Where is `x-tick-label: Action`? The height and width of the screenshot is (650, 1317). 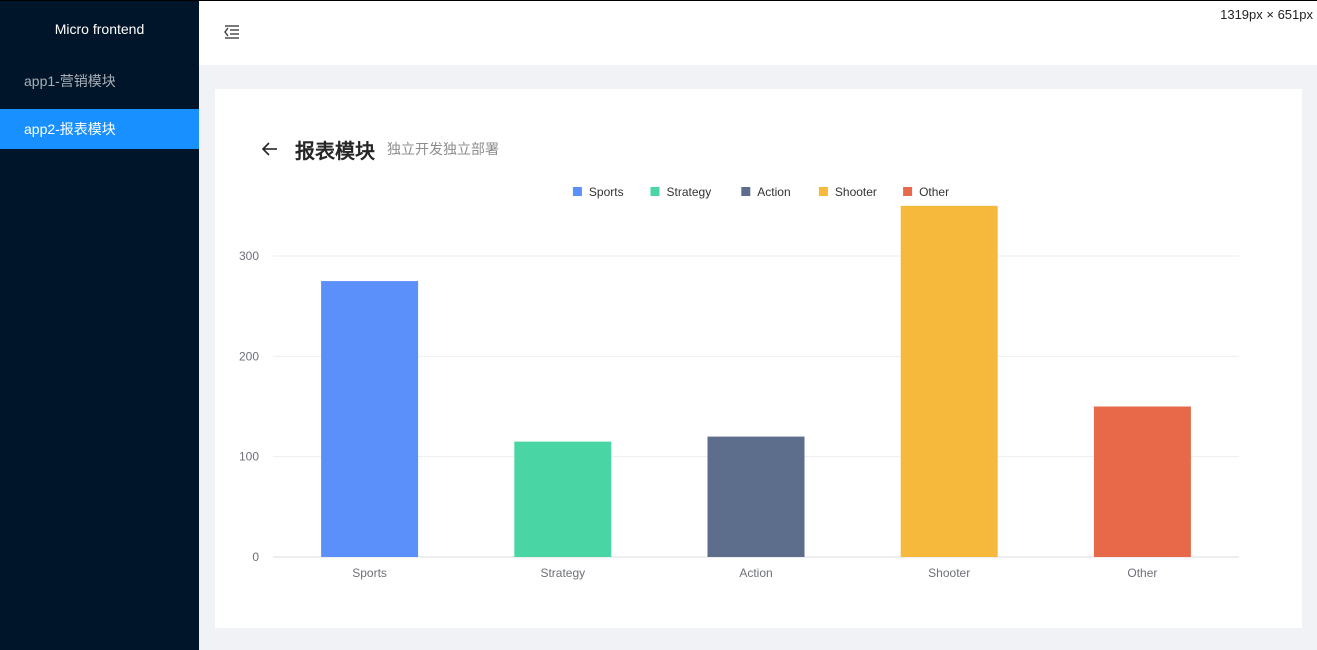 x-tick-label: Action is located at coordinates (755, 573).